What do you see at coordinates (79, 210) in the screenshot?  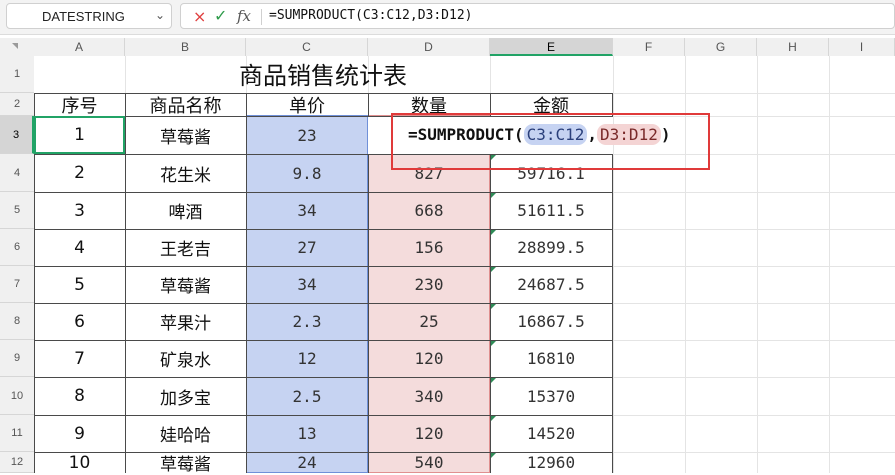 I see `cell-index: 3` at bounding box center [79, 210].